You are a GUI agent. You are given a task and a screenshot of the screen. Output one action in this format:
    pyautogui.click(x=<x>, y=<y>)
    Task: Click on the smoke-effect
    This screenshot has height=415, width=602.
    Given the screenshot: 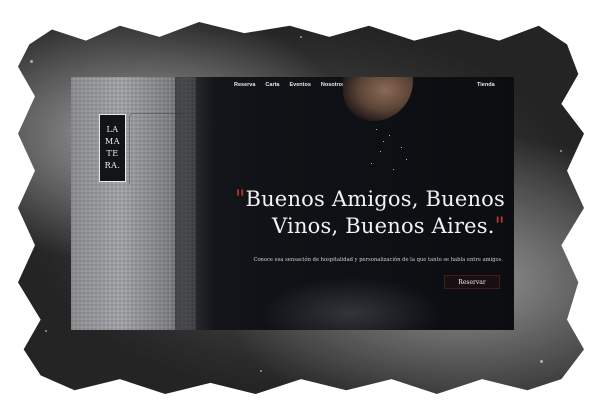 What is the action you would take?
    pyautogui.click(x=351, y=303)
    